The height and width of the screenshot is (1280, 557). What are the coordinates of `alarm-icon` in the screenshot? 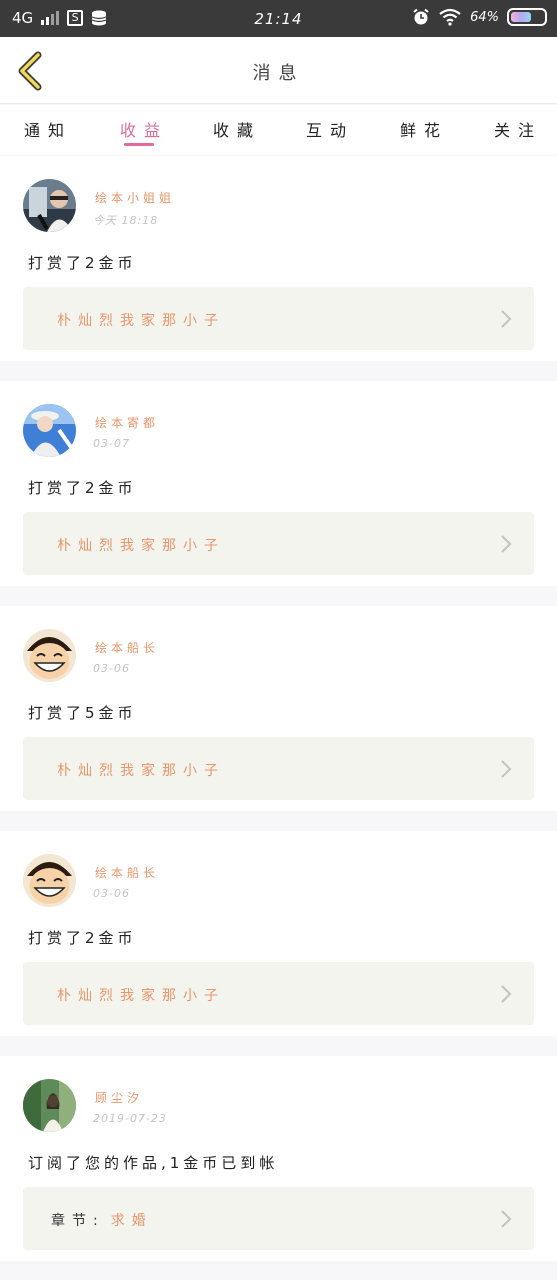 It's located at (421, 16).